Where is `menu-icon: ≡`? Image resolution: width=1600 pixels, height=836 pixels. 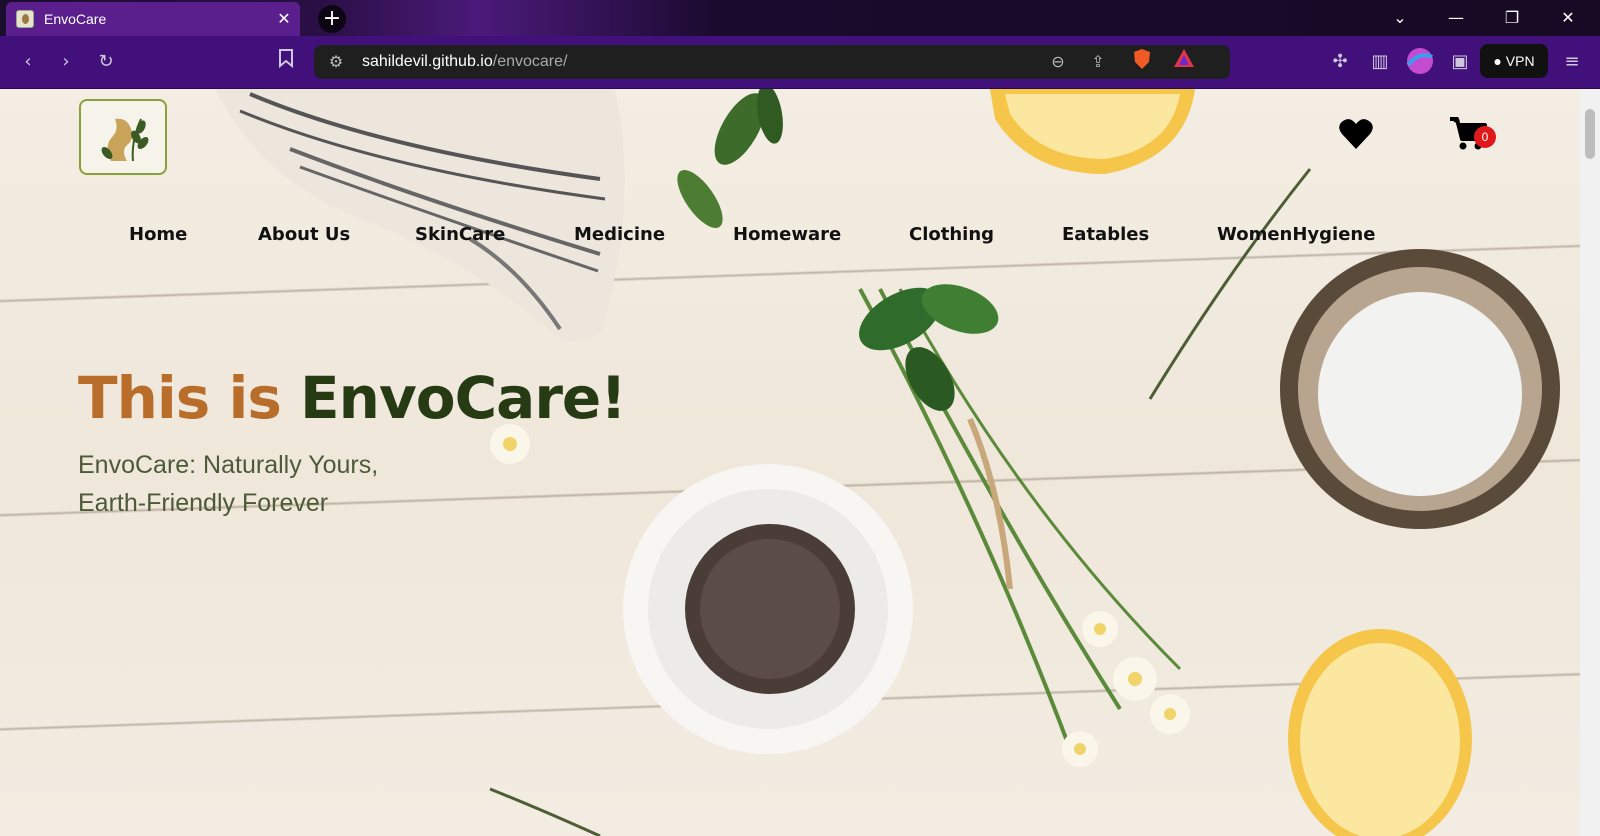
menu-icon: ≡ is located at coordinates (1572, 62).